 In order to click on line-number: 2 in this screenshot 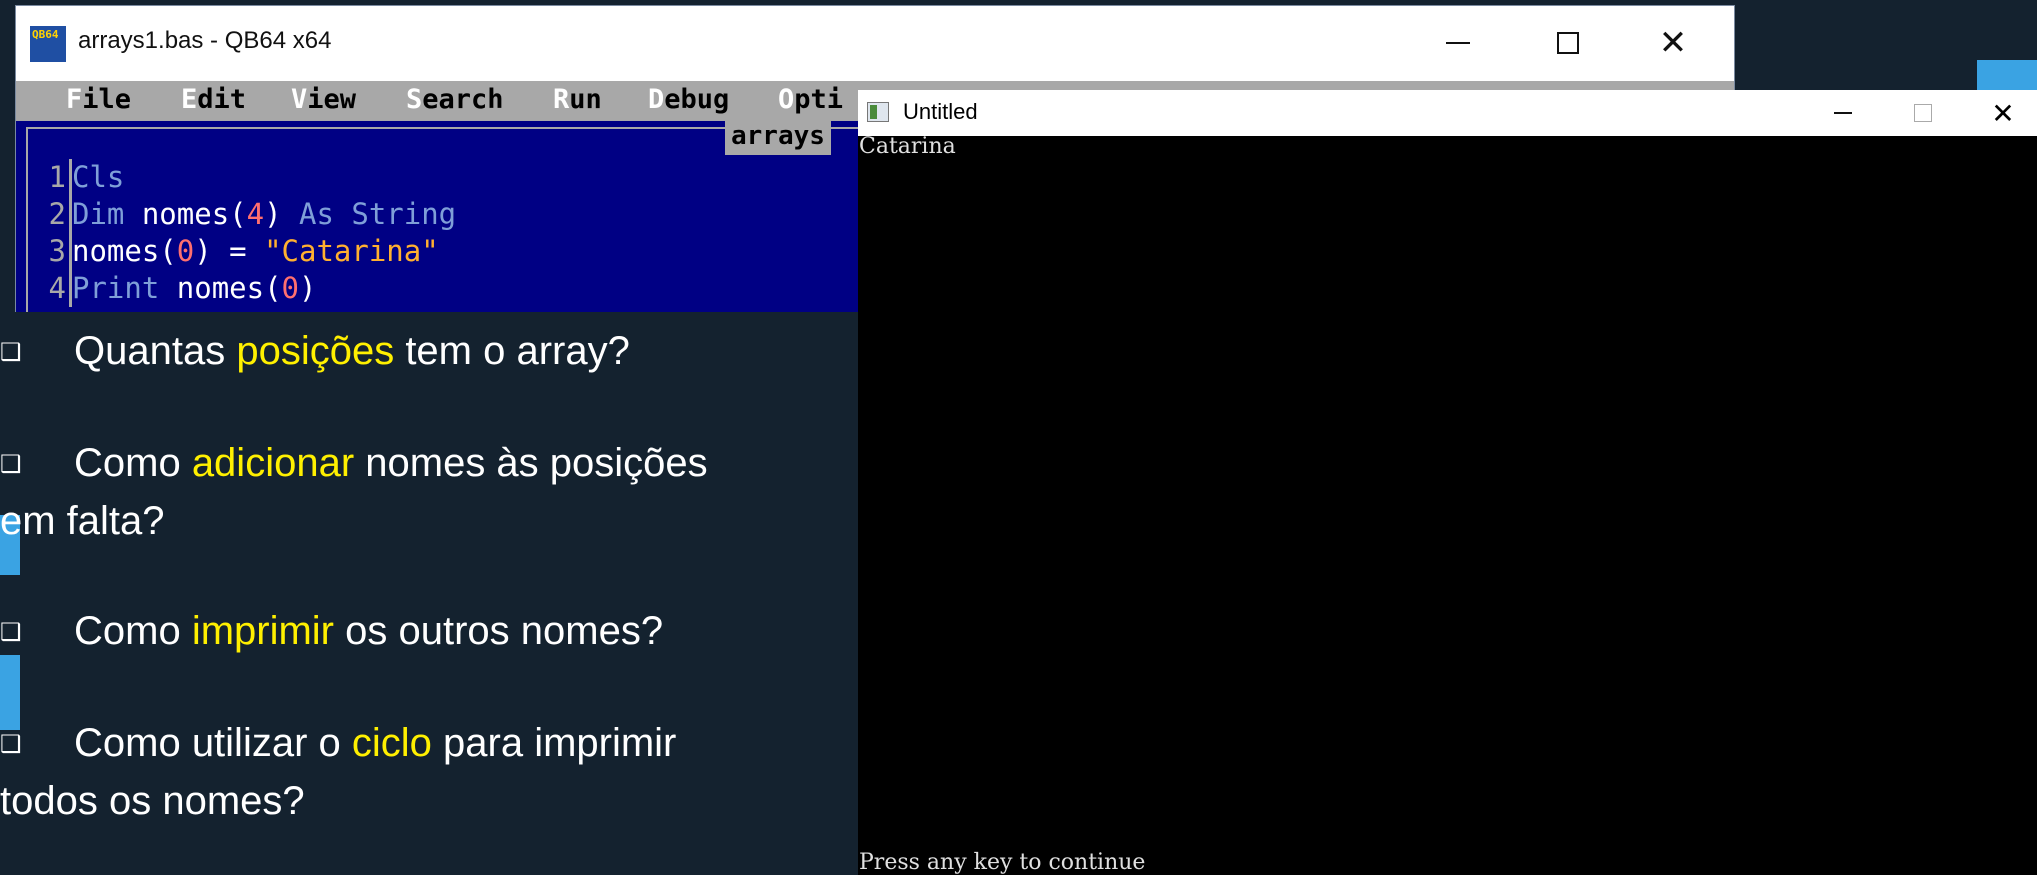, I will do `click(59, 214)`.